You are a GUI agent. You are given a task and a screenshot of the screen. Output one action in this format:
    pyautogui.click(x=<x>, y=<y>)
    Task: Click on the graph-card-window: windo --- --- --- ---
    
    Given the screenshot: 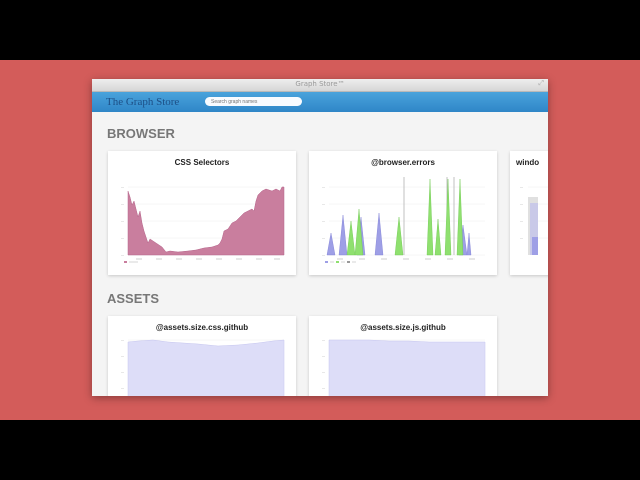 What is the action you would take?
    pyautogui.click(x=529, y=213)
    